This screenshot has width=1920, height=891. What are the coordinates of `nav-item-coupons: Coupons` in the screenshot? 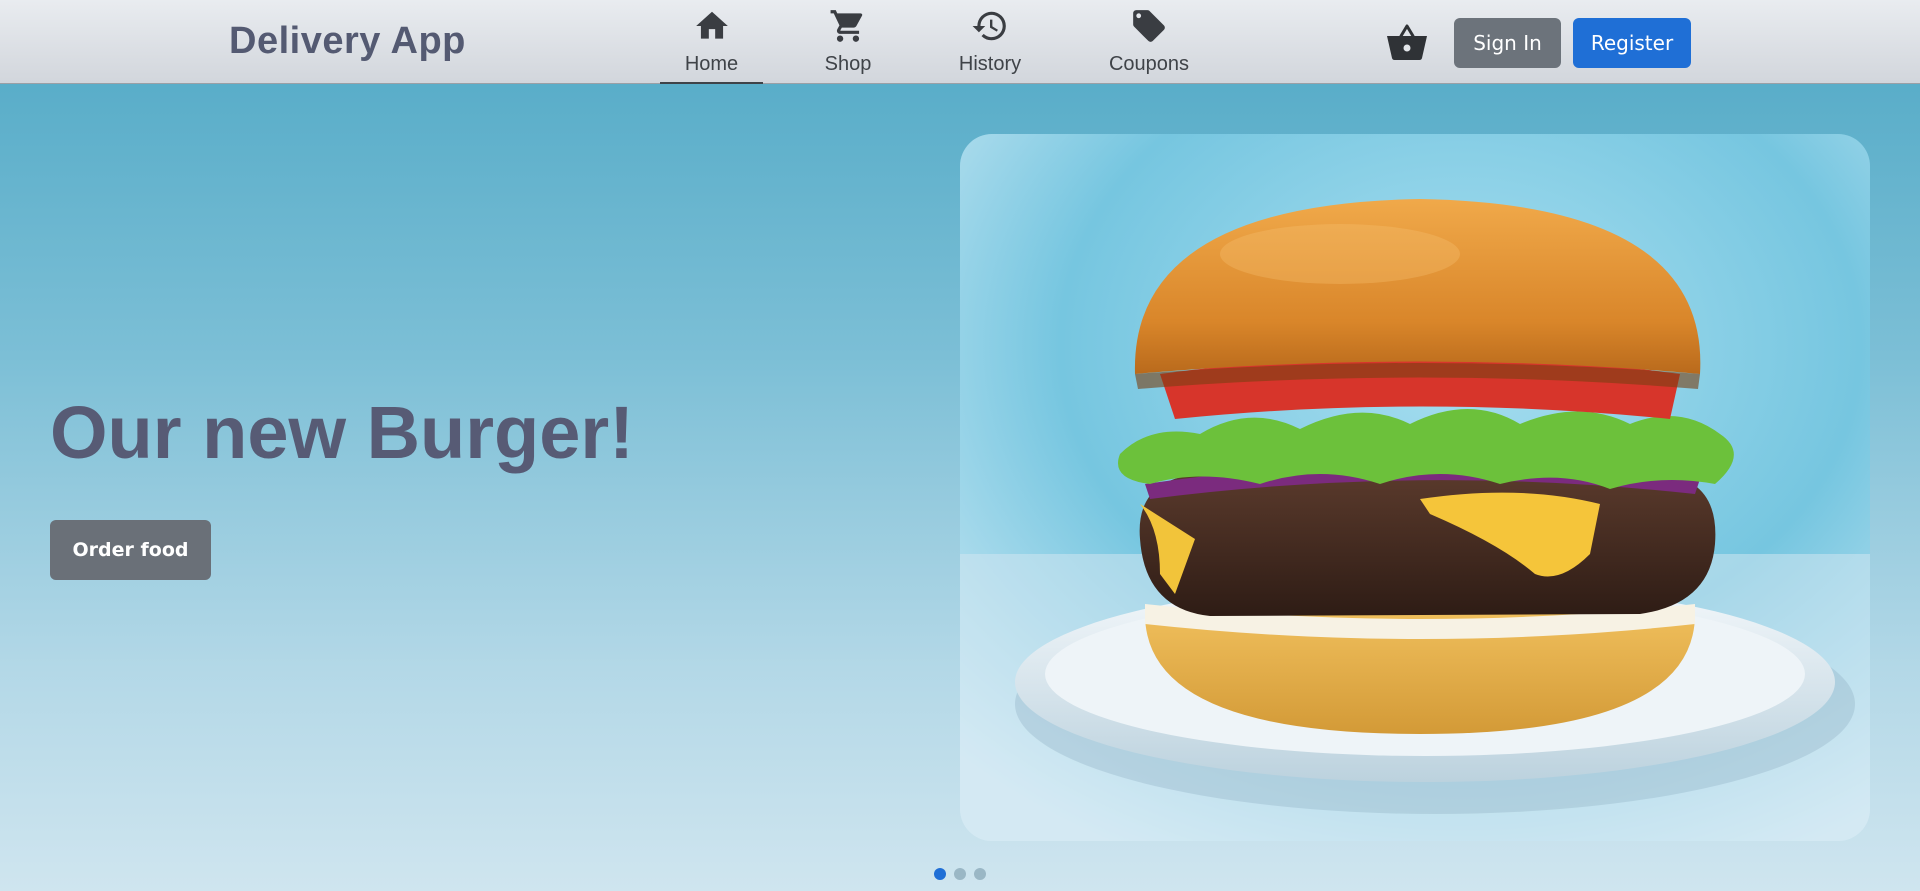 It's located at (1149, 44).